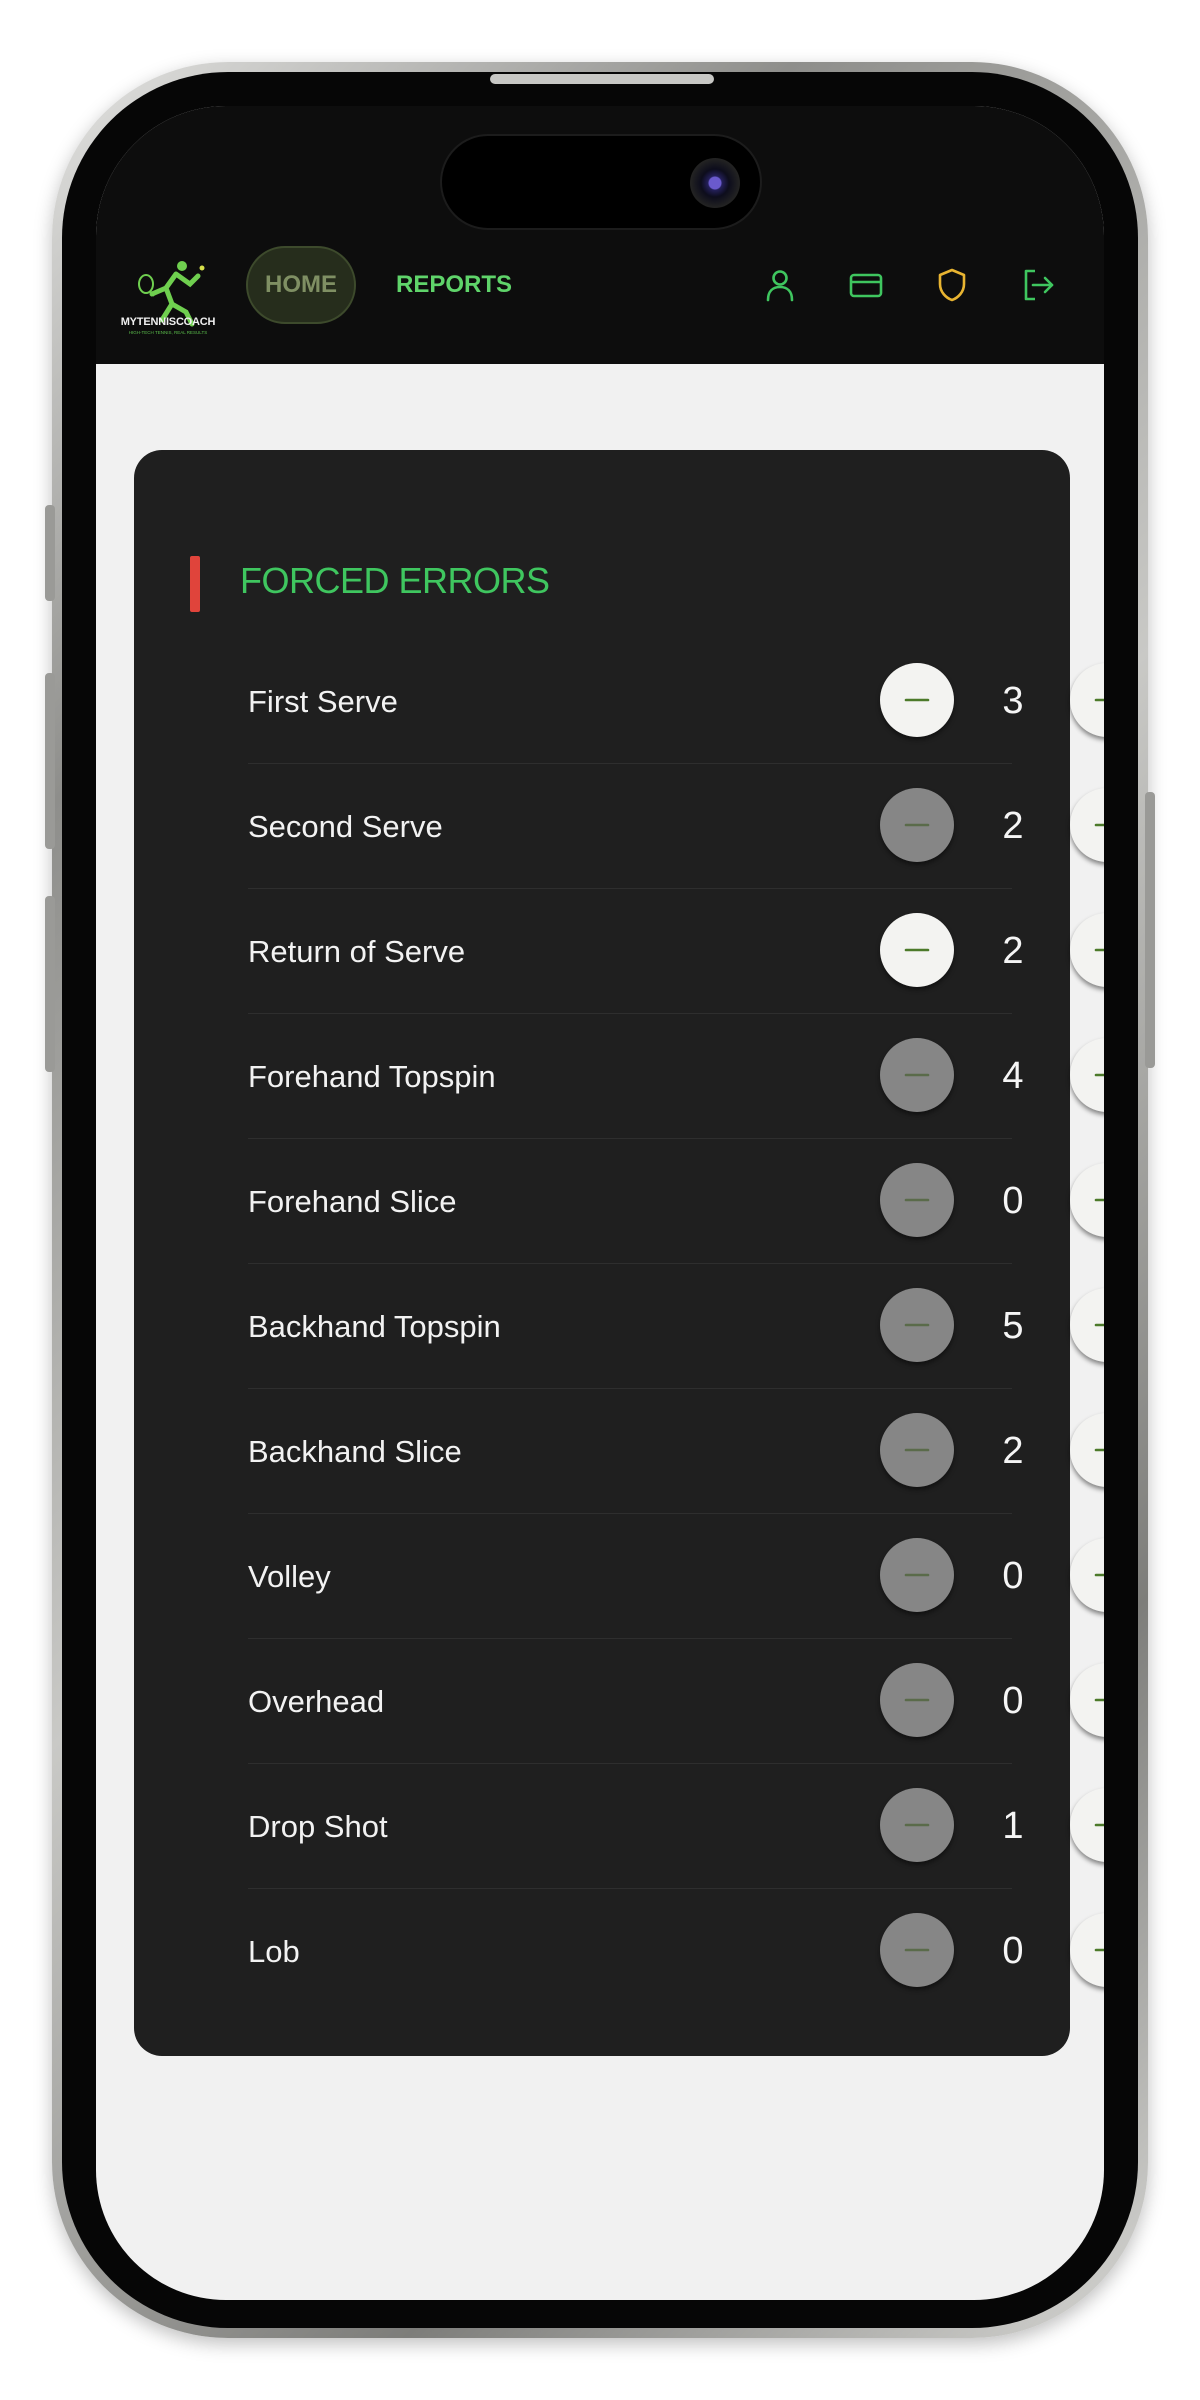 Image resolution: width=1200 pixels, height=2400 pixels. Describe the element at coordinates (952, 285) in the screenshot. I see `shield-icon` at that location.